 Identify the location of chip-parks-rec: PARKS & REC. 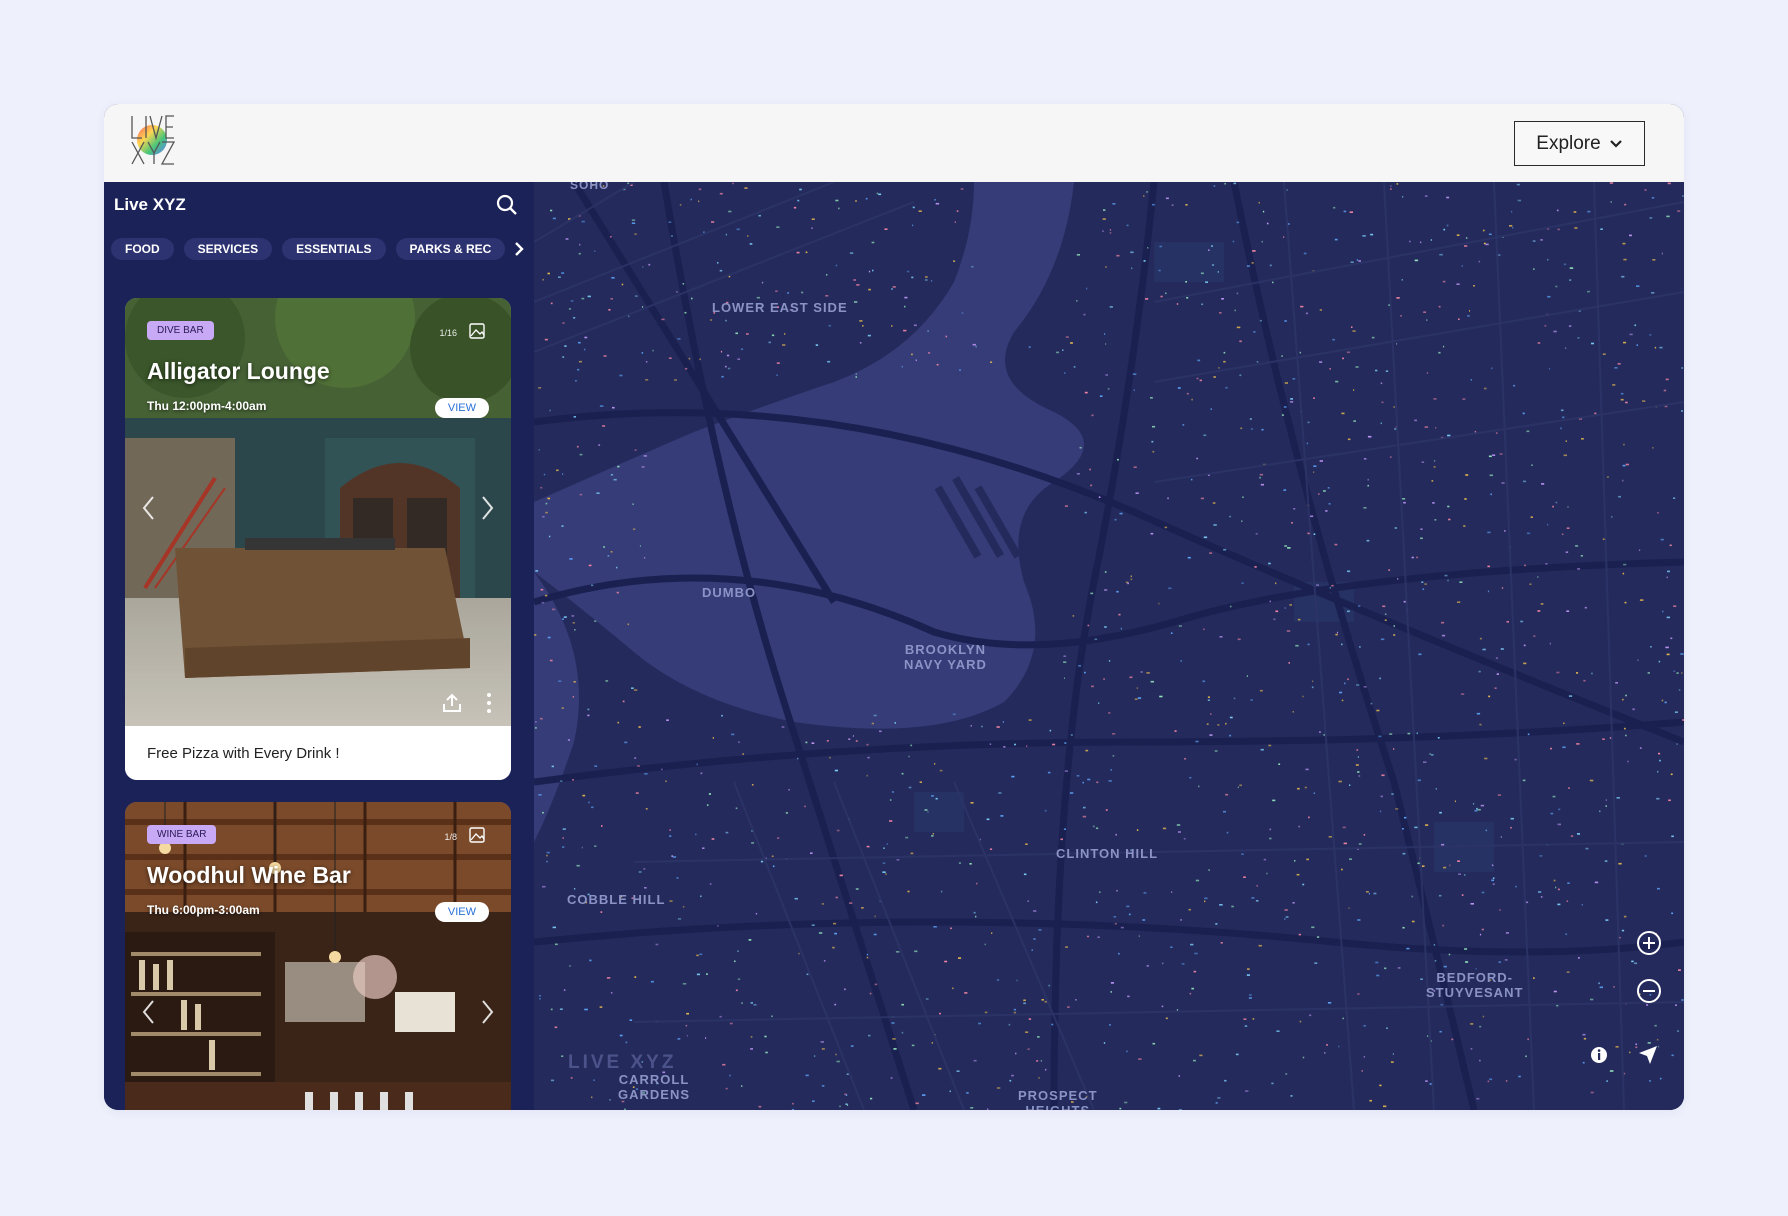
(450, 249).